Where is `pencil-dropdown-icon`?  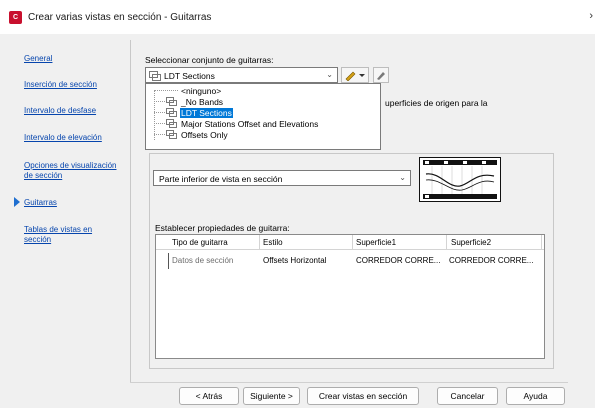
pencil-dropdown-icon is located at coordinates (355, 76).